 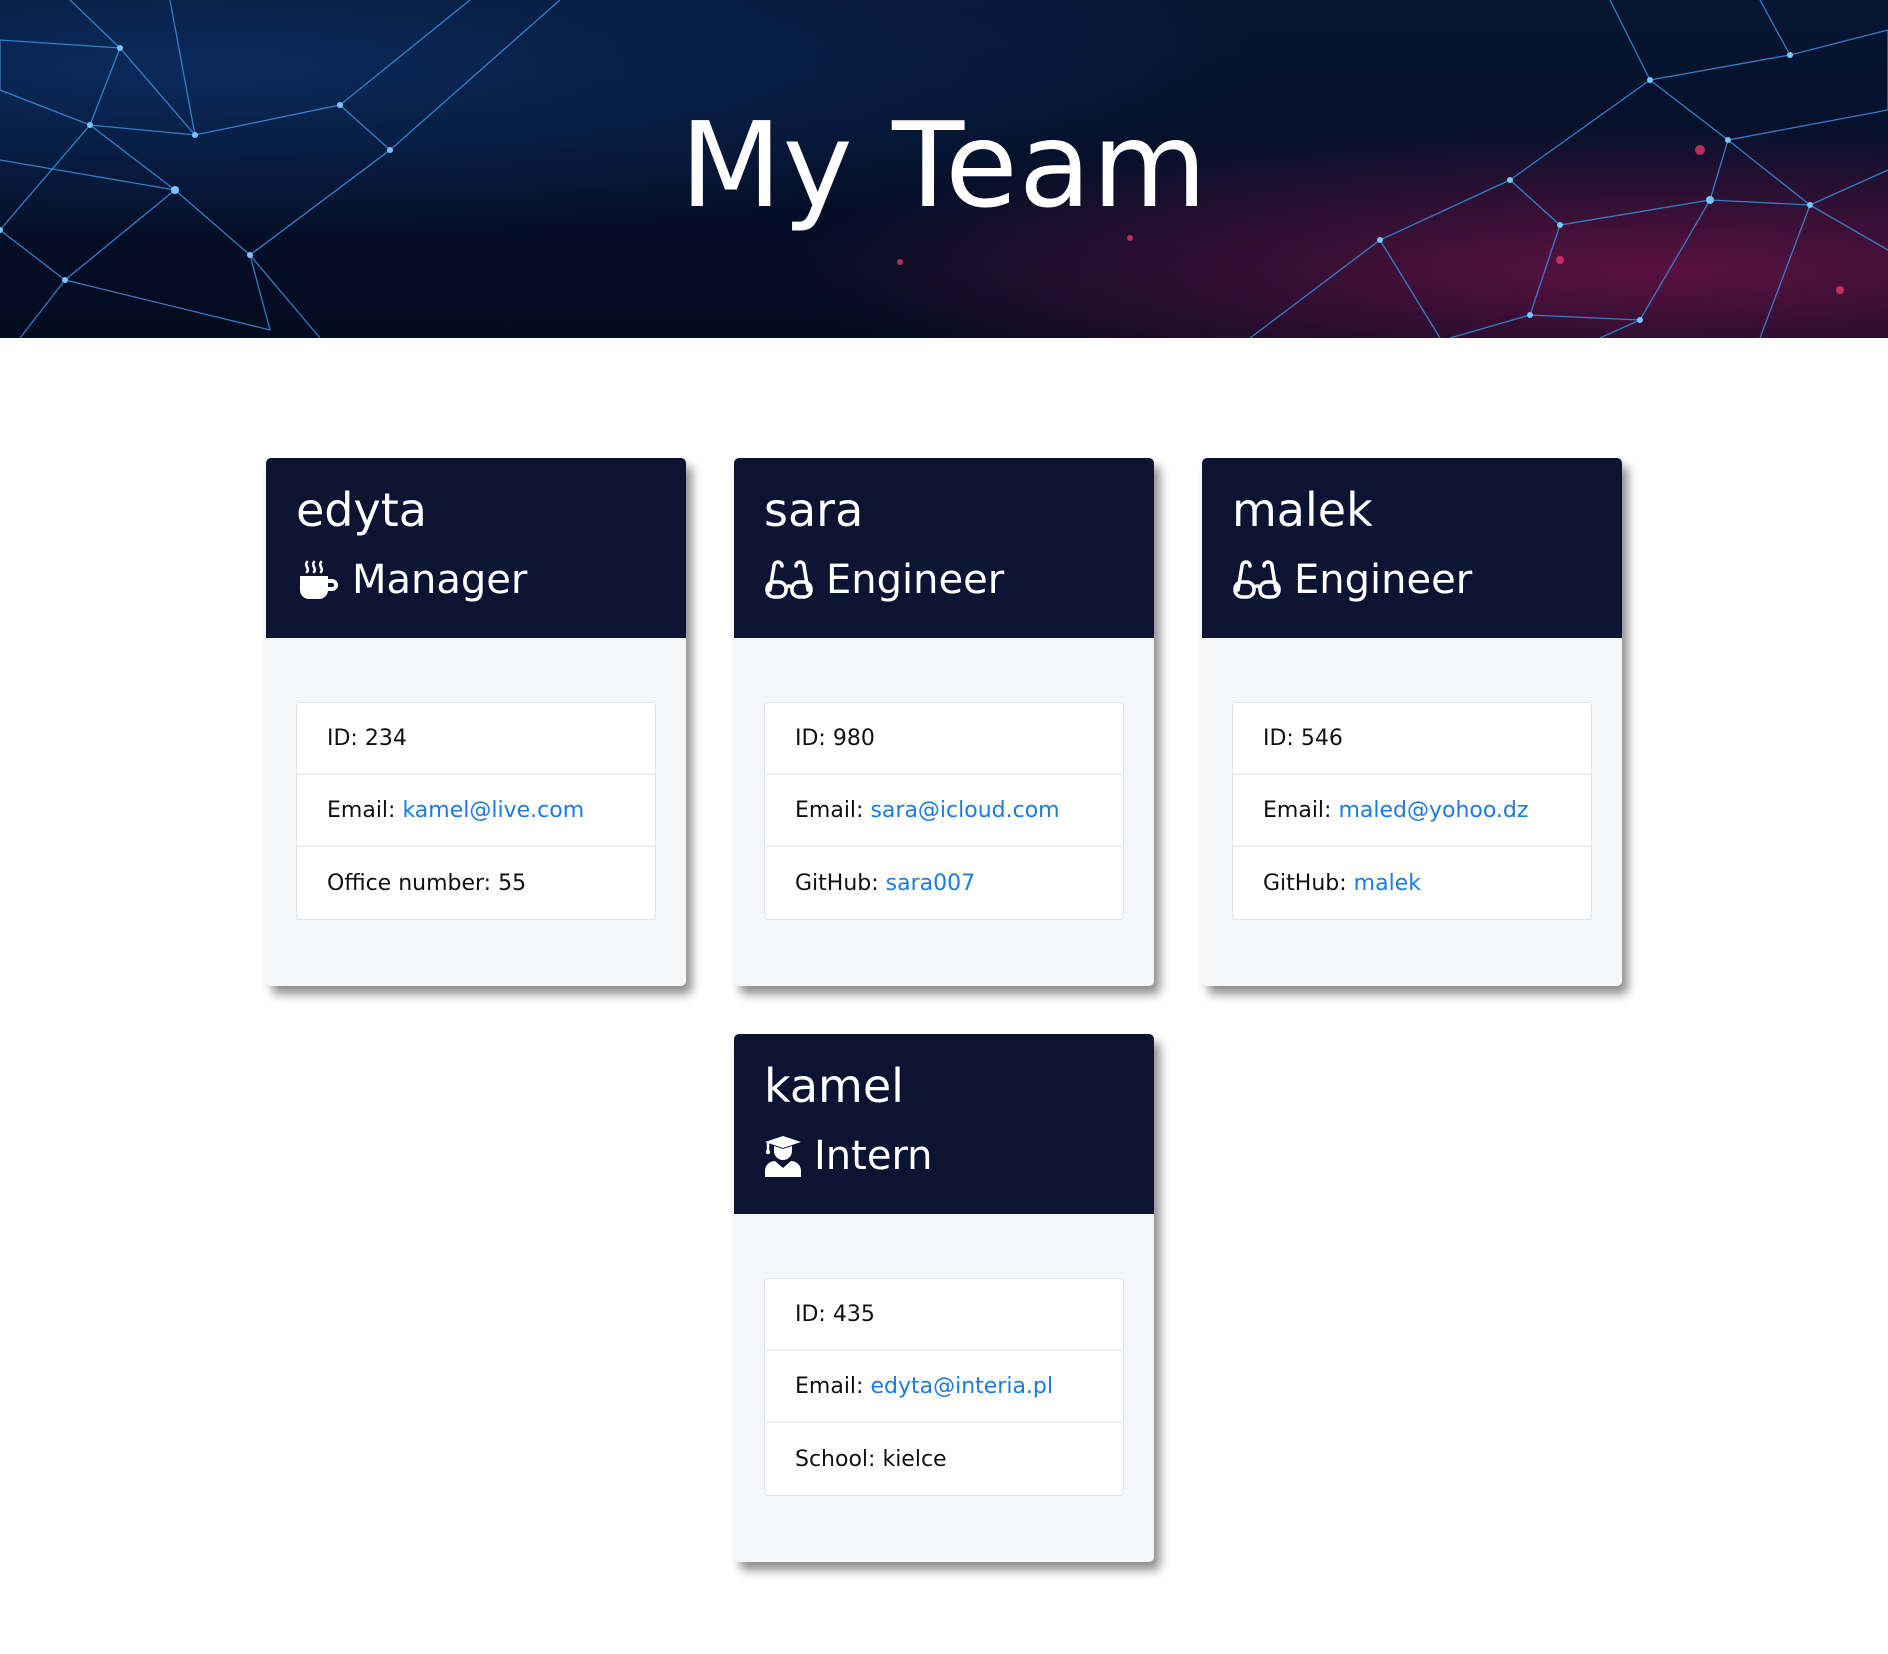 I want to click on email-row: Email: sara@icloud.com, so click(x=944, y=811).